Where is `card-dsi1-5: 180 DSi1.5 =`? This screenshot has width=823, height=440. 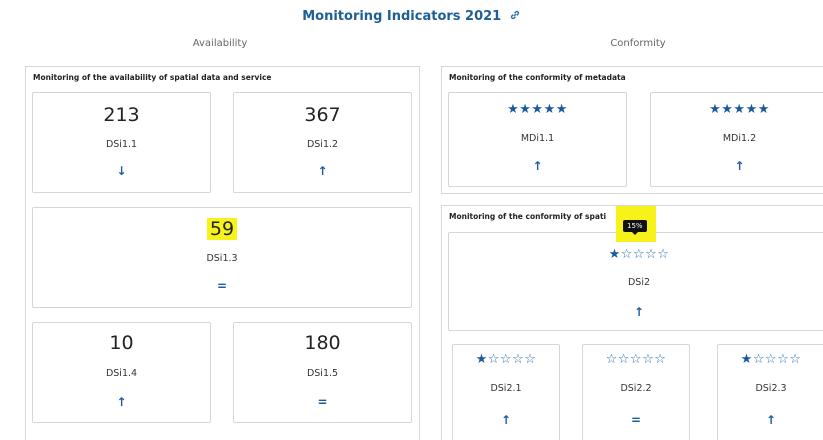 card-dsi1-5: 180 DSi1.5 = is located at coordinates (322, 372).